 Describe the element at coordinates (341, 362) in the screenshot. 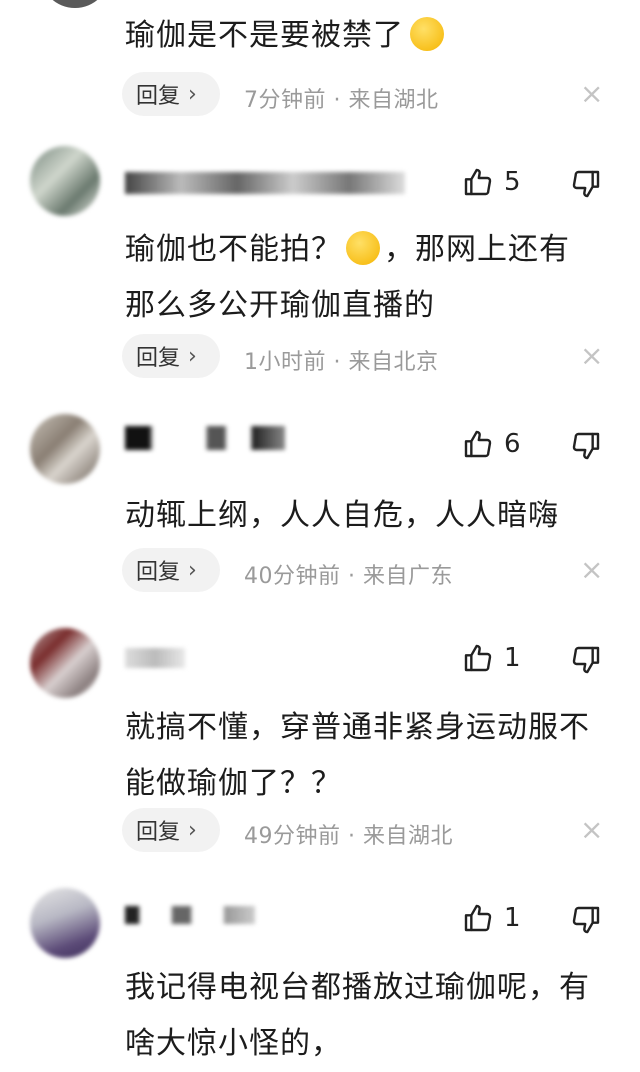

I see `comment-meta: 1小时前 · 来自北京` at that location.